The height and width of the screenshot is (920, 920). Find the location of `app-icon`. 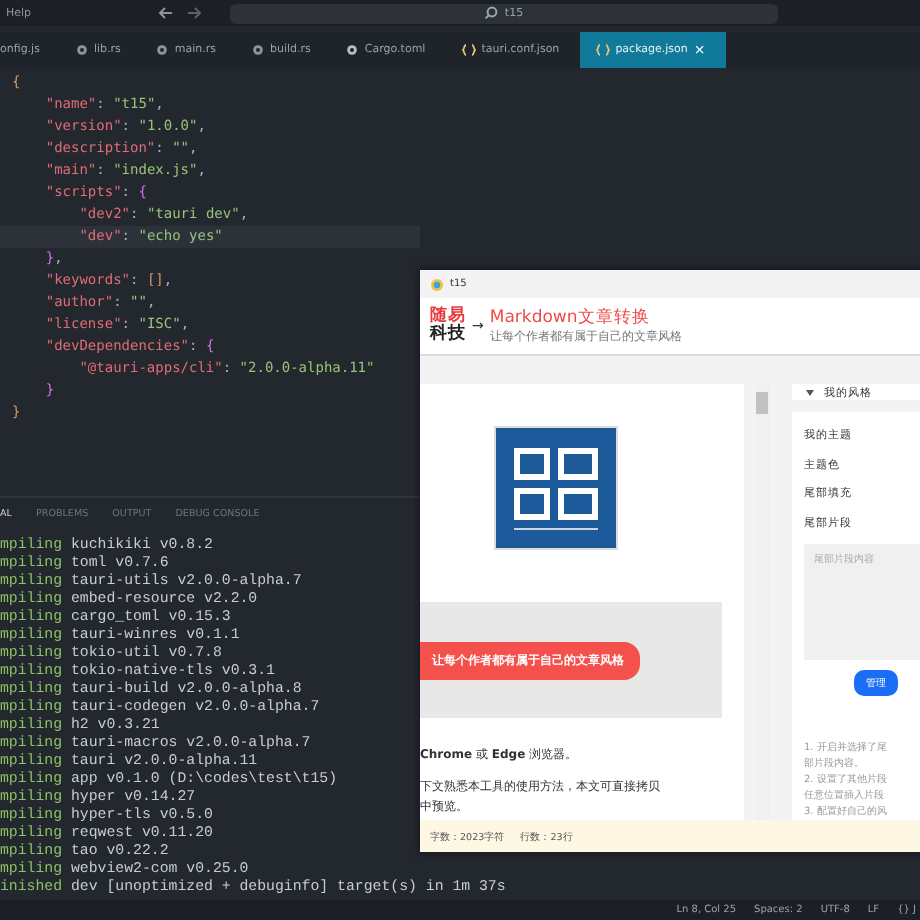

app-icon is located at coordinates (437, 284).